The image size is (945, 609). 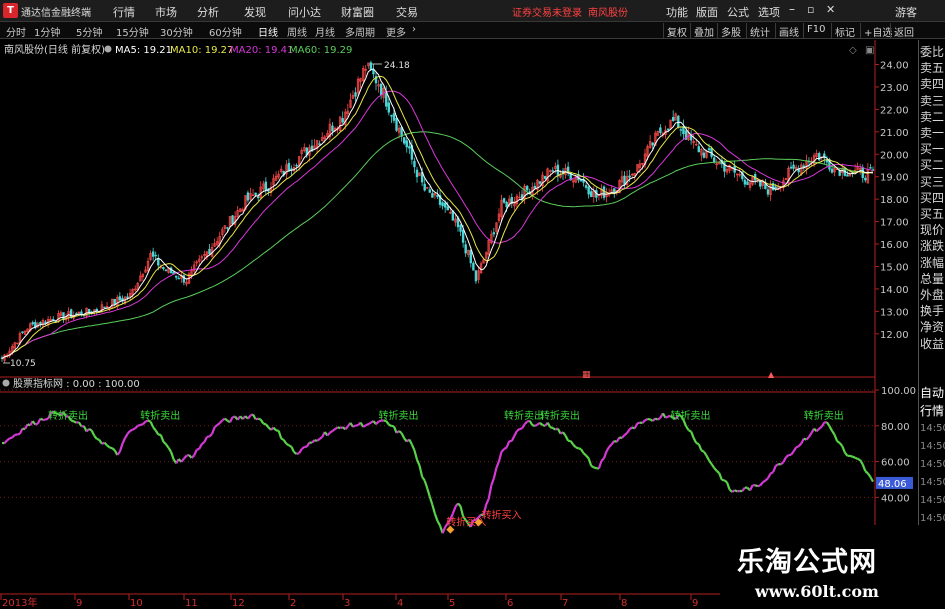 What do you see at coordinates (360, 31) in the screenshot?
I see `period-multi: 多周期` at bounding box center [360, 31].